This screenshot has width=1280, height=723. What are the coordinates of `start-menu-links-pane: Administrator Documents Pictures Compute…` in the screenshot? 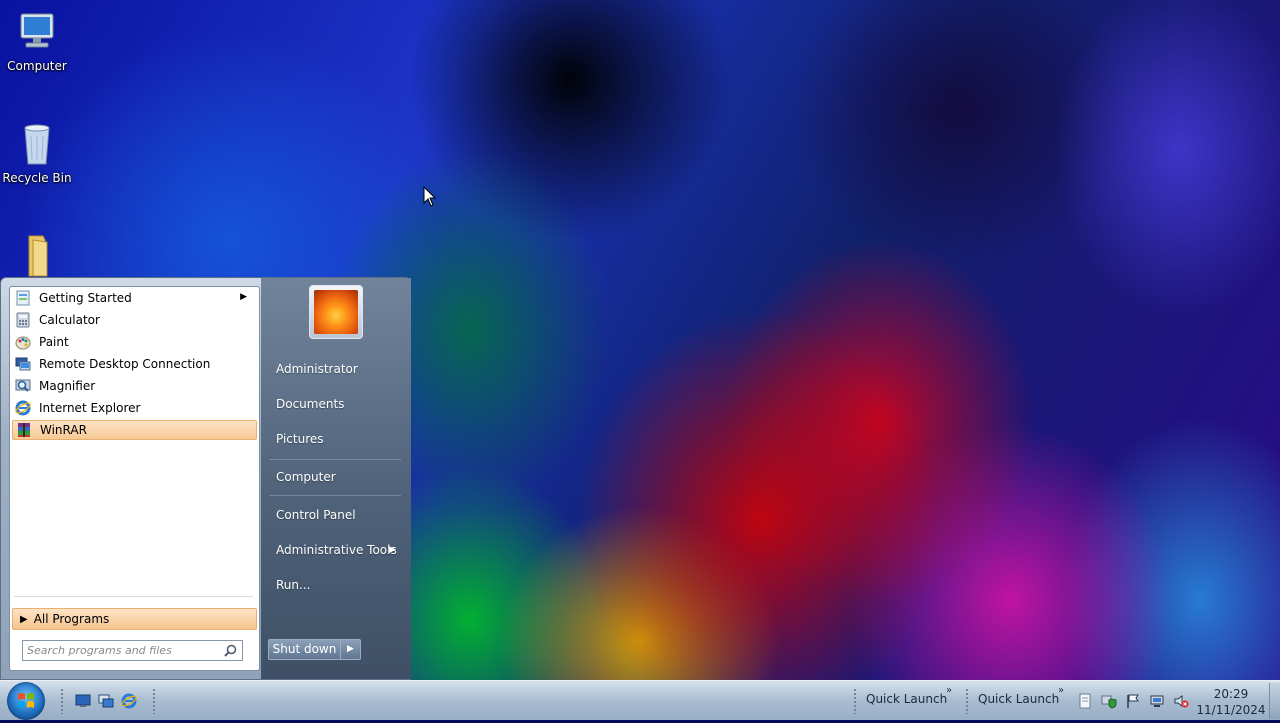 It's located at (336, 478).